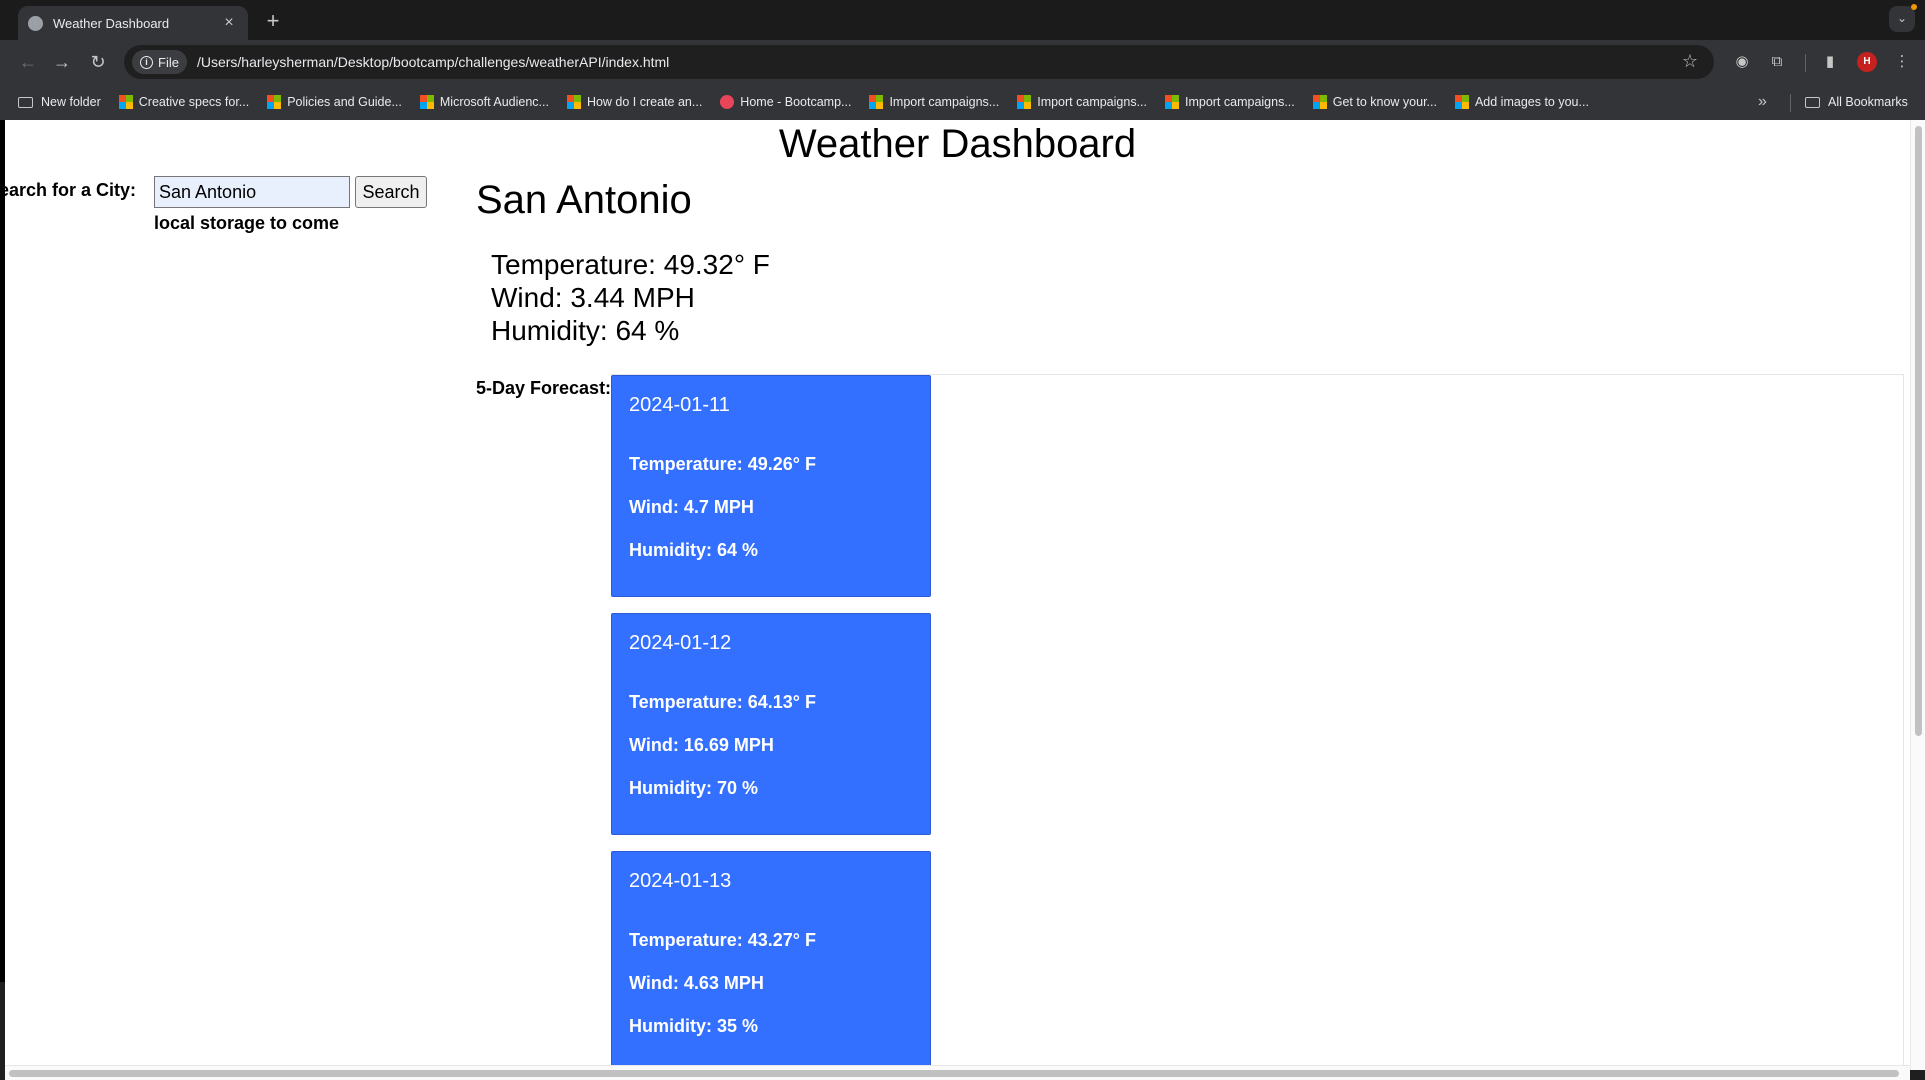 The height and width of the screenshot is (1080, 1925). Describe the element at coordinates (71, 102) in the screenshot. I see `bookmark-label: New folder` at that location.